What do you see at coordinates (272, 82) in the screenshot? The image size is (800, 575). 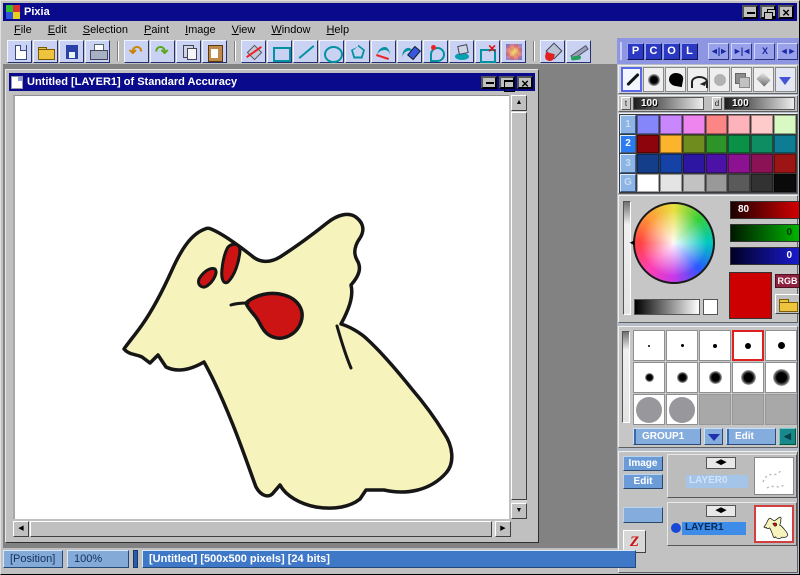 I see `document-title-bar: Untitled [LAYER1] of Standard Accuracy` at bounding box center [272, 82].